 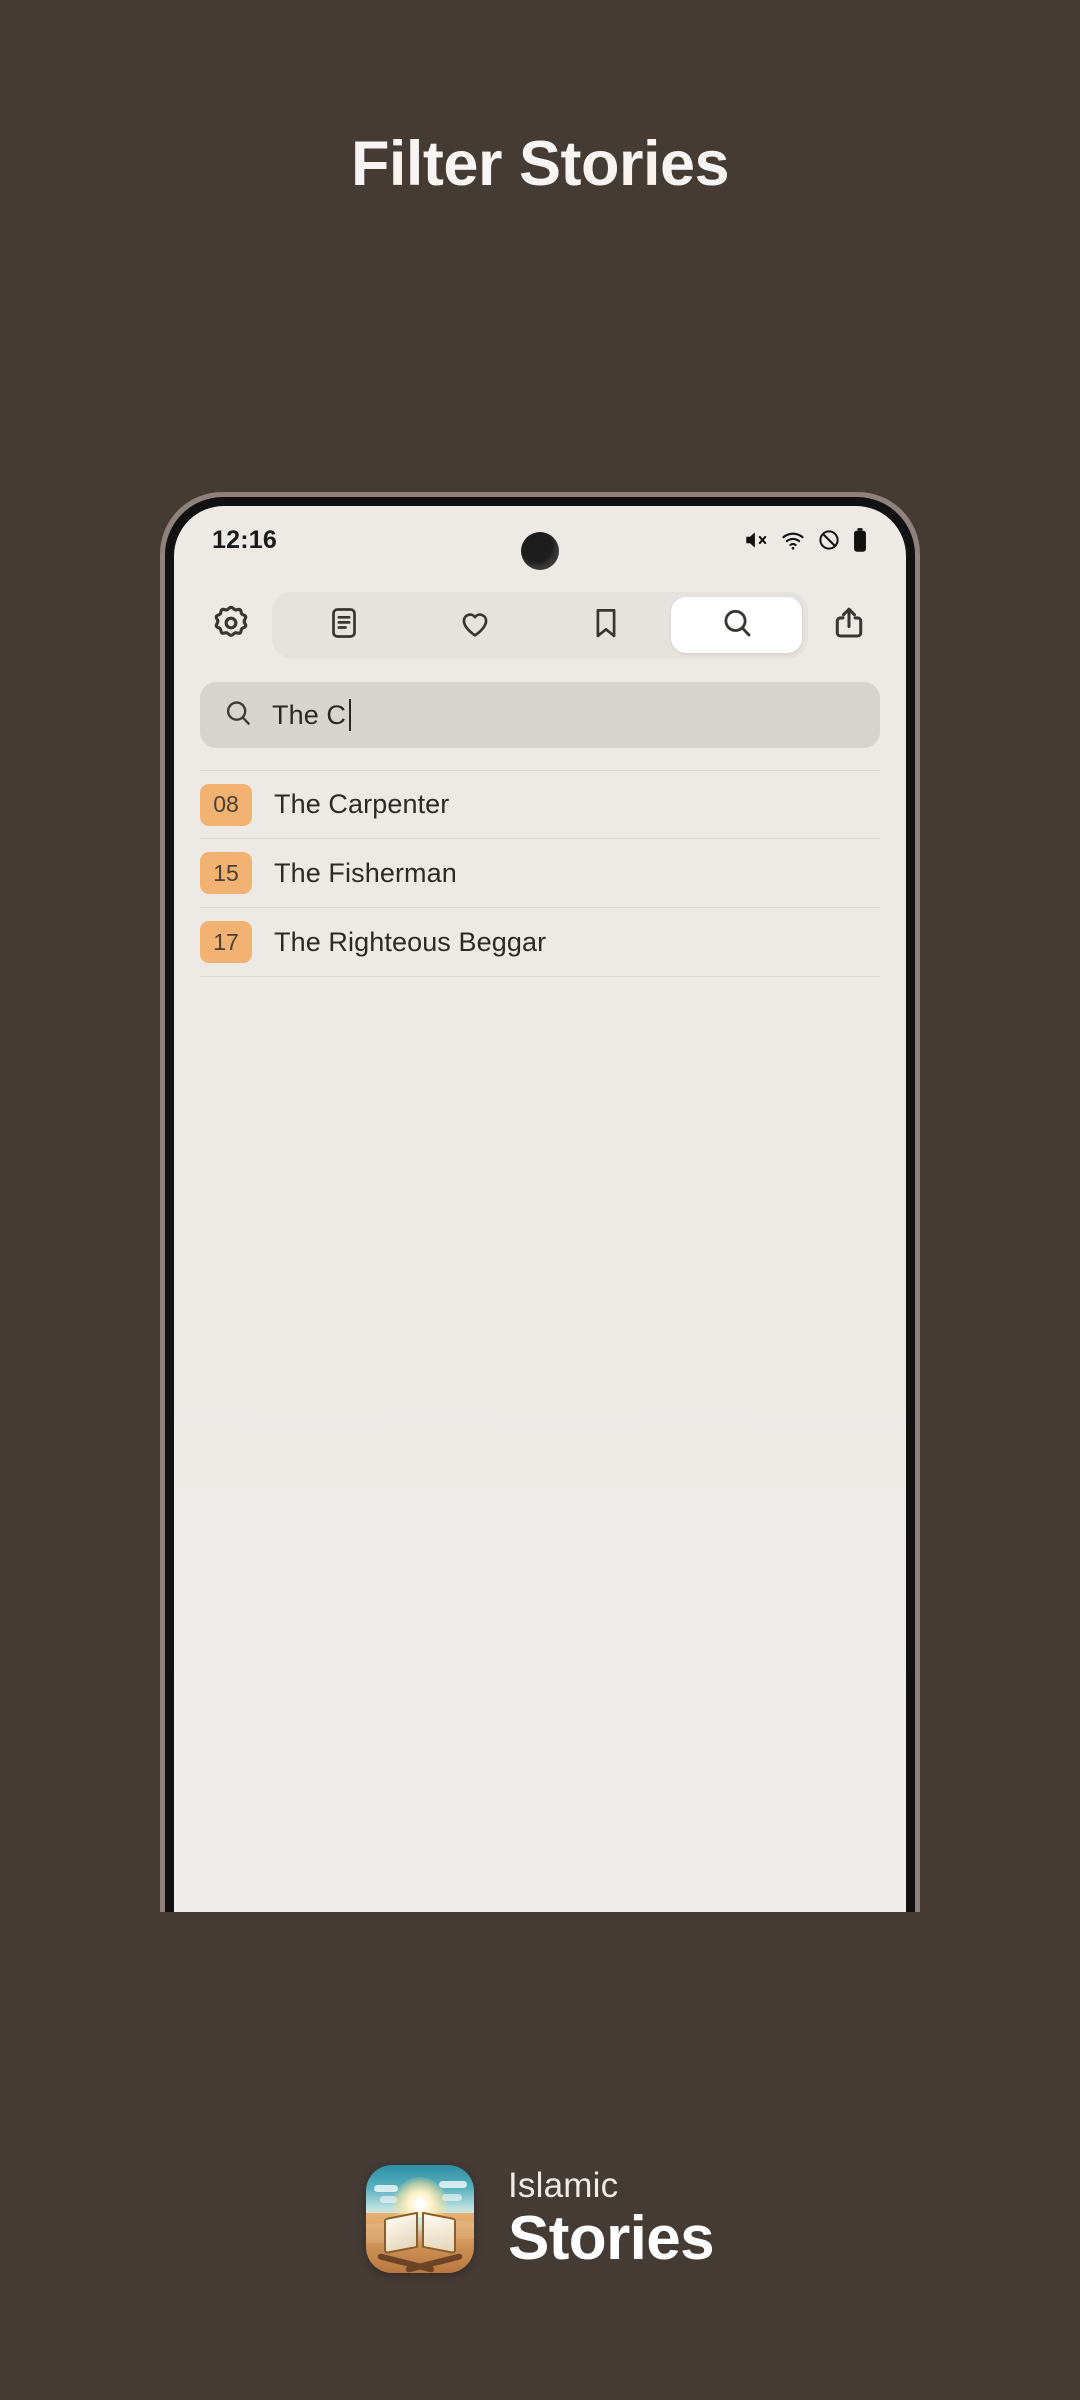 What do you see at coordinates (611, 2238) in the screenshot?
I see `brand-line-2: Stories` at bounding box center [611, 2238].